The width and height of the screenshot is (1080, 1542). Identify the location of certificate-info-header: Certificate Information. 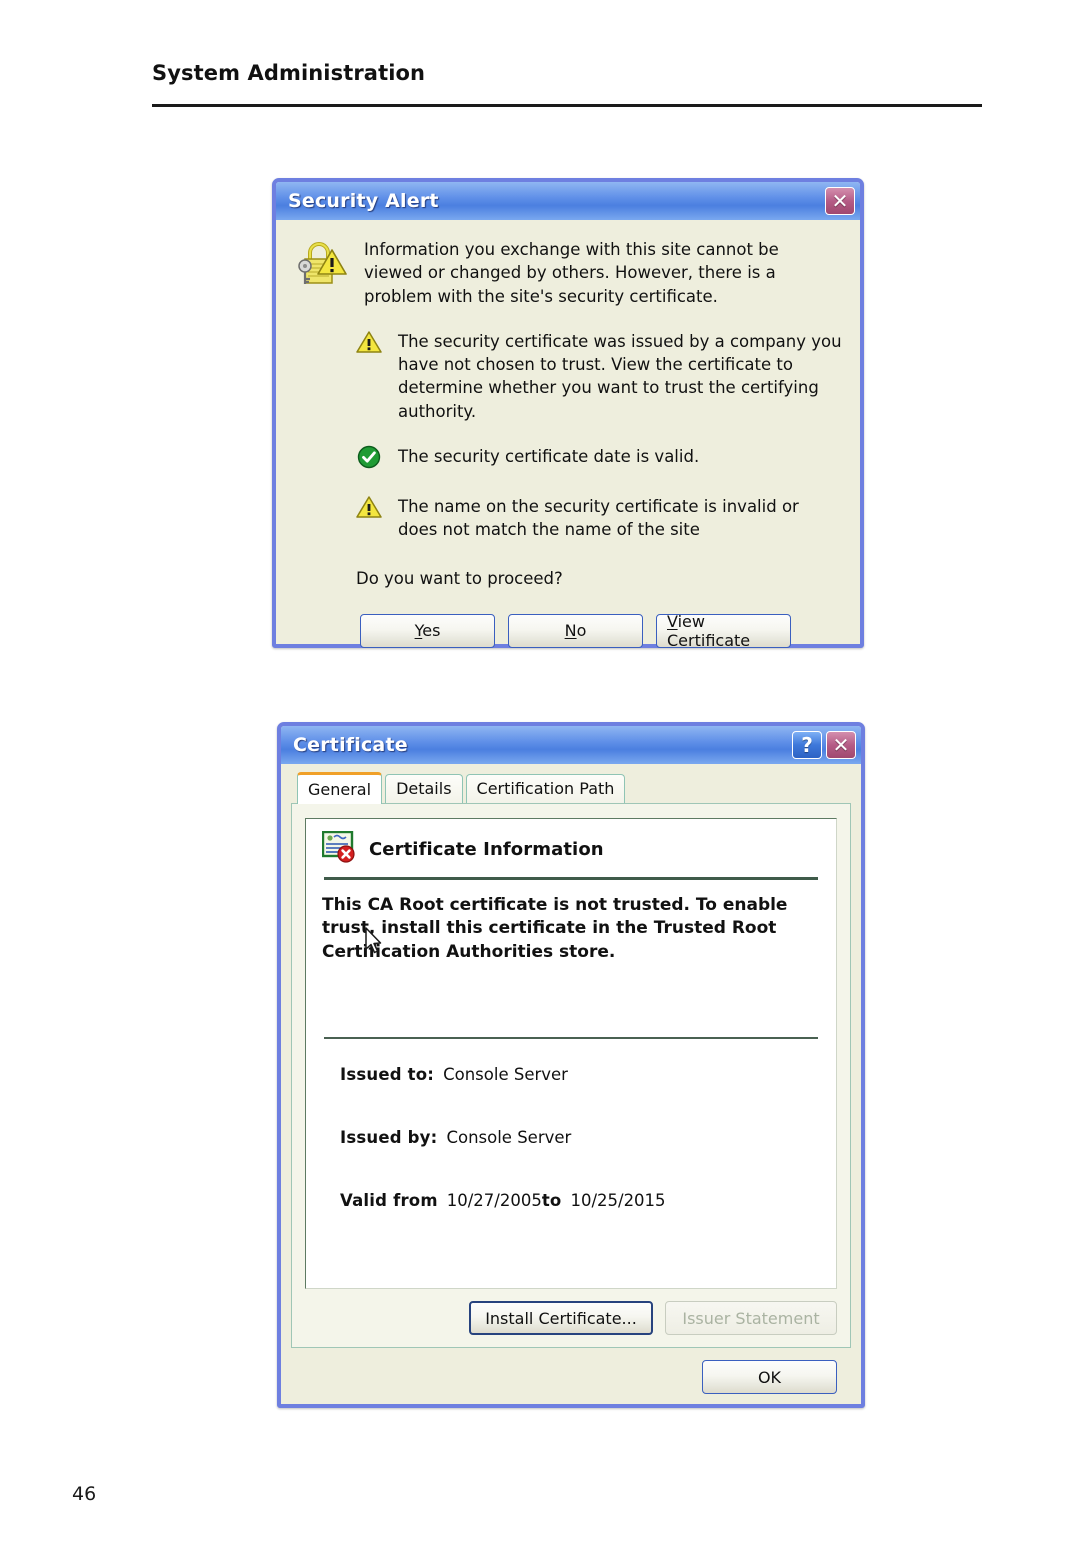
(570, 848).